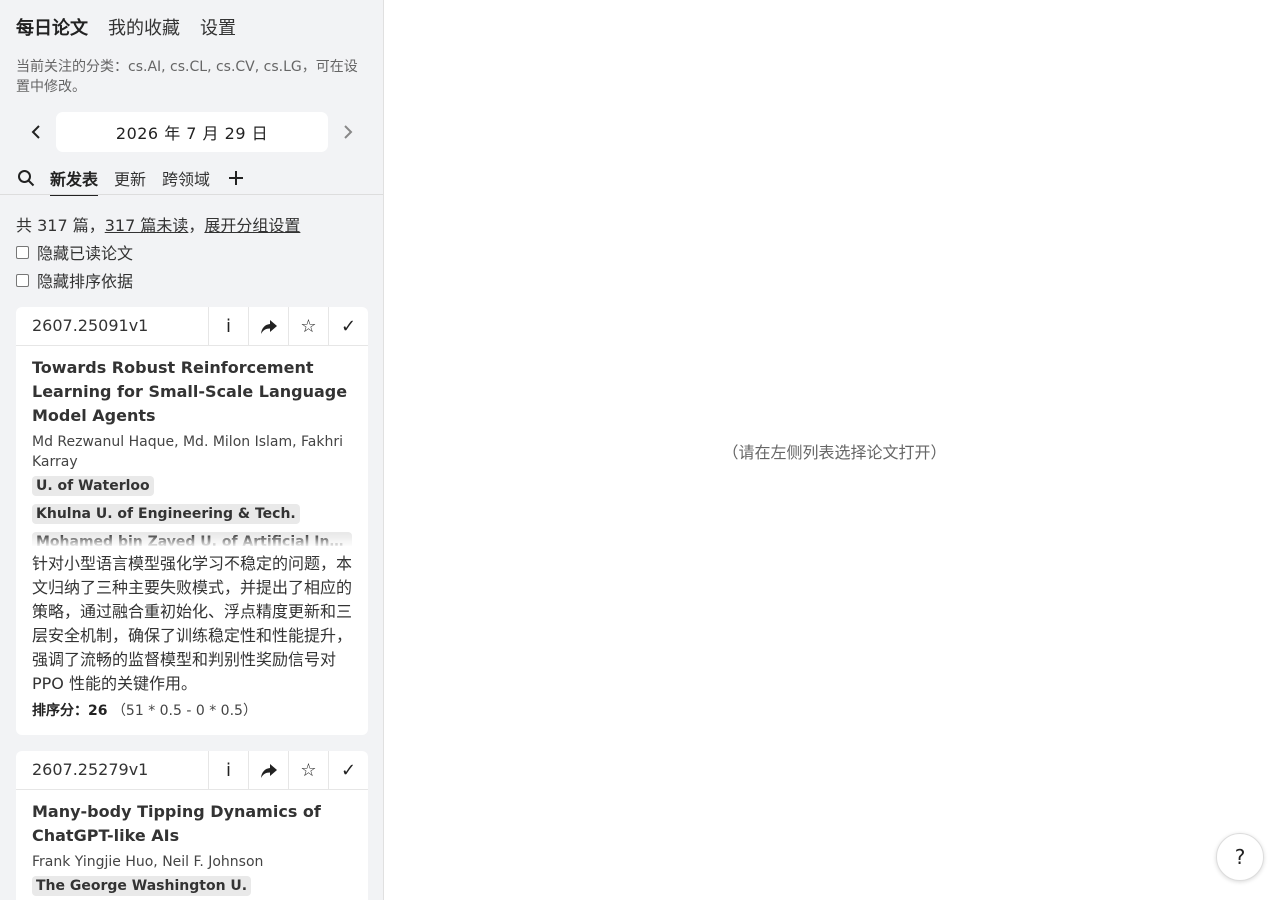 The height and width of the screenshot is (900, 1284). I want to click on prev-date-button, so click(36, 132).